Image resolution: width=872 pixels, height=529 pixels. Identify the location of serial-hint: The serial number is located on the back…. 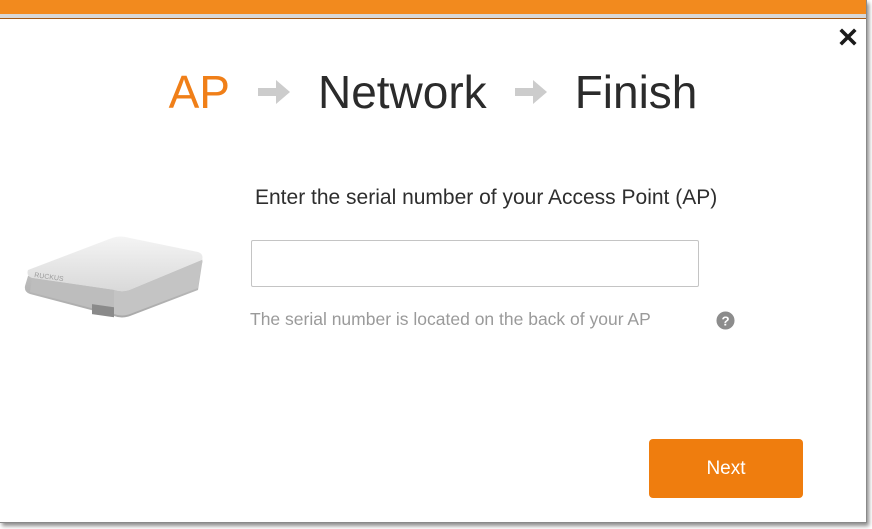
(450, 319).